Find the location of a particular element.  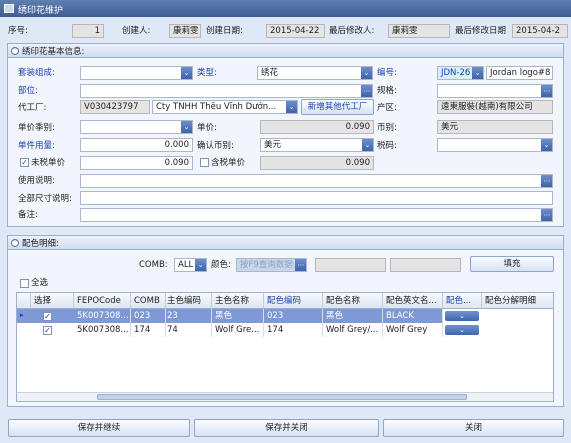

basic-info-title: 绣印花基本信息: is located at coordinates (53, 52).